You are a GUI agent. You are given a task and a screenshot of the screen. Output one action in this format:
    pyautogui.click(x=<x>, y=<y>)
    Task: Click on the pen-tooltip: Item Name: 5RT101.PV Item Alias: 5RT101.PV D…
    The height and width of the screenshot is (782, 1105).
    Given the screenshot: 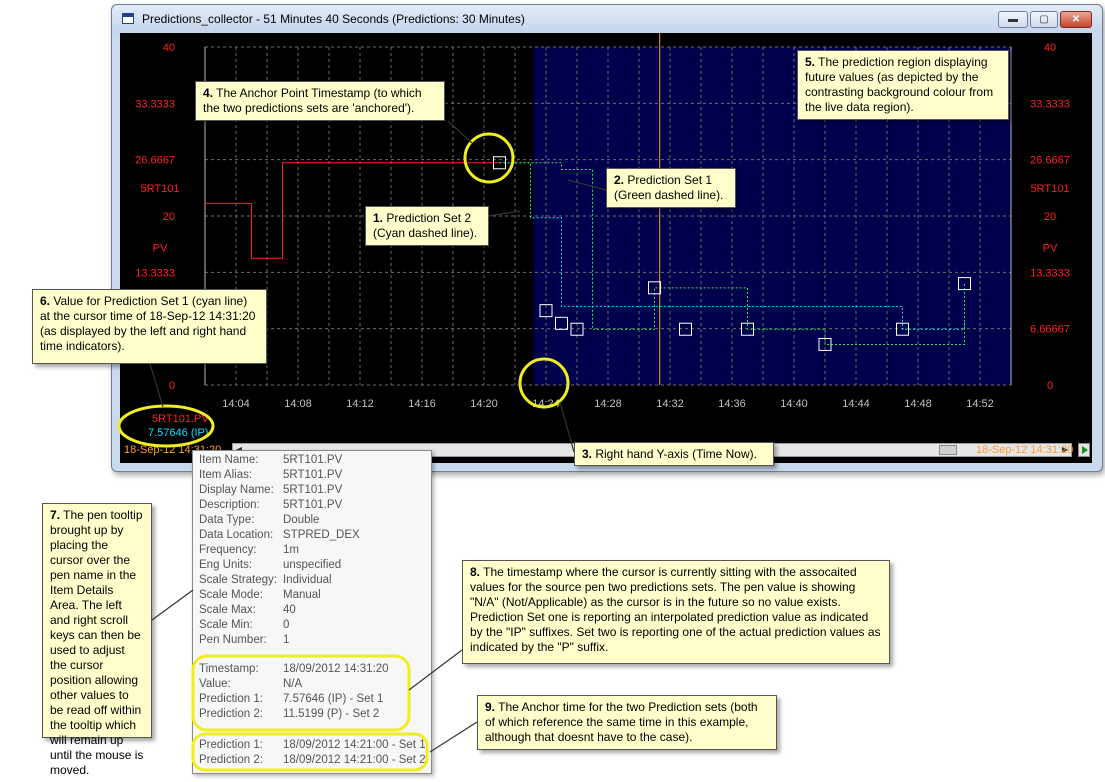 What is the action you would take?
    pyautogui.click(x=312, y=612)
    